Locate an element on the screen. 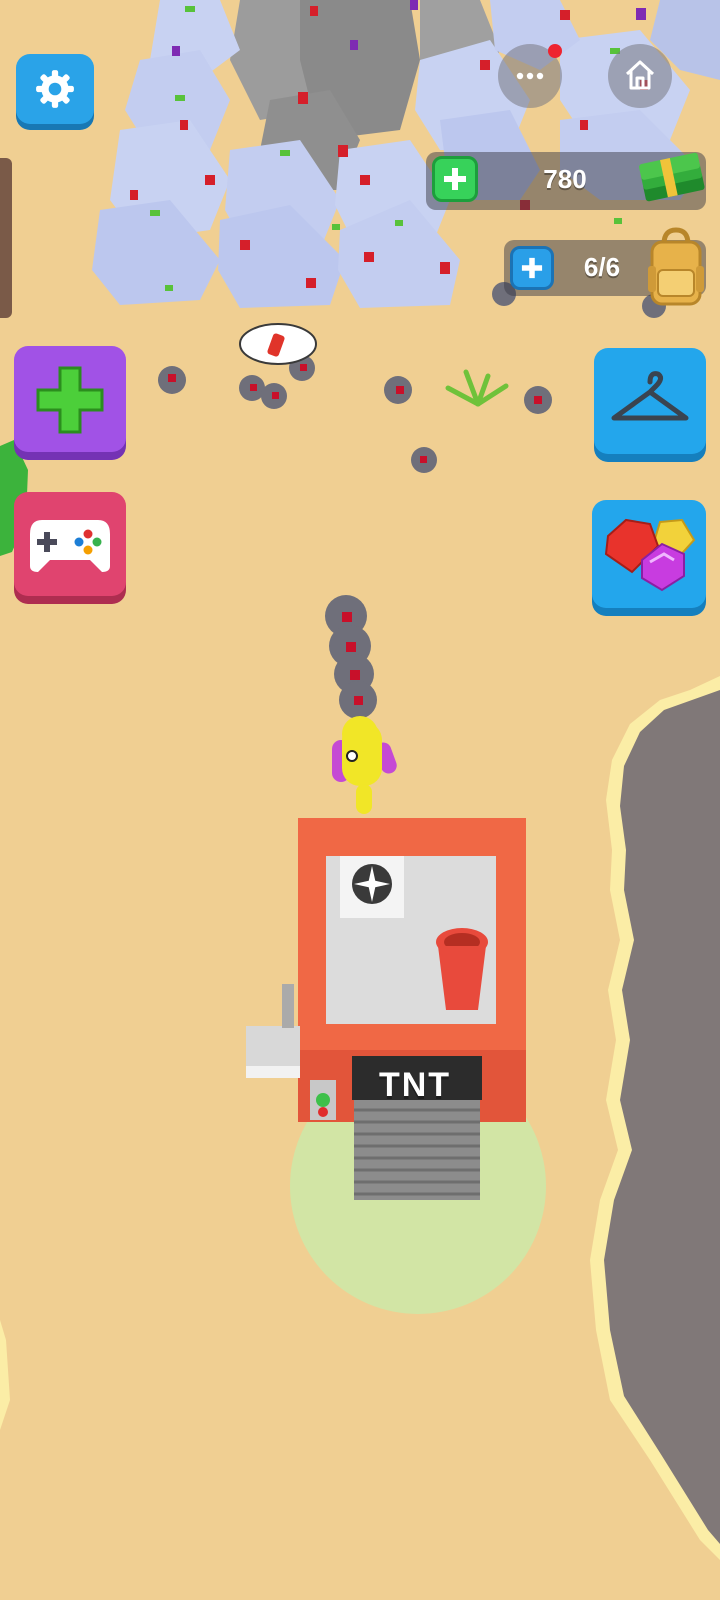  gear-icon is located at coordinates (55, 89).